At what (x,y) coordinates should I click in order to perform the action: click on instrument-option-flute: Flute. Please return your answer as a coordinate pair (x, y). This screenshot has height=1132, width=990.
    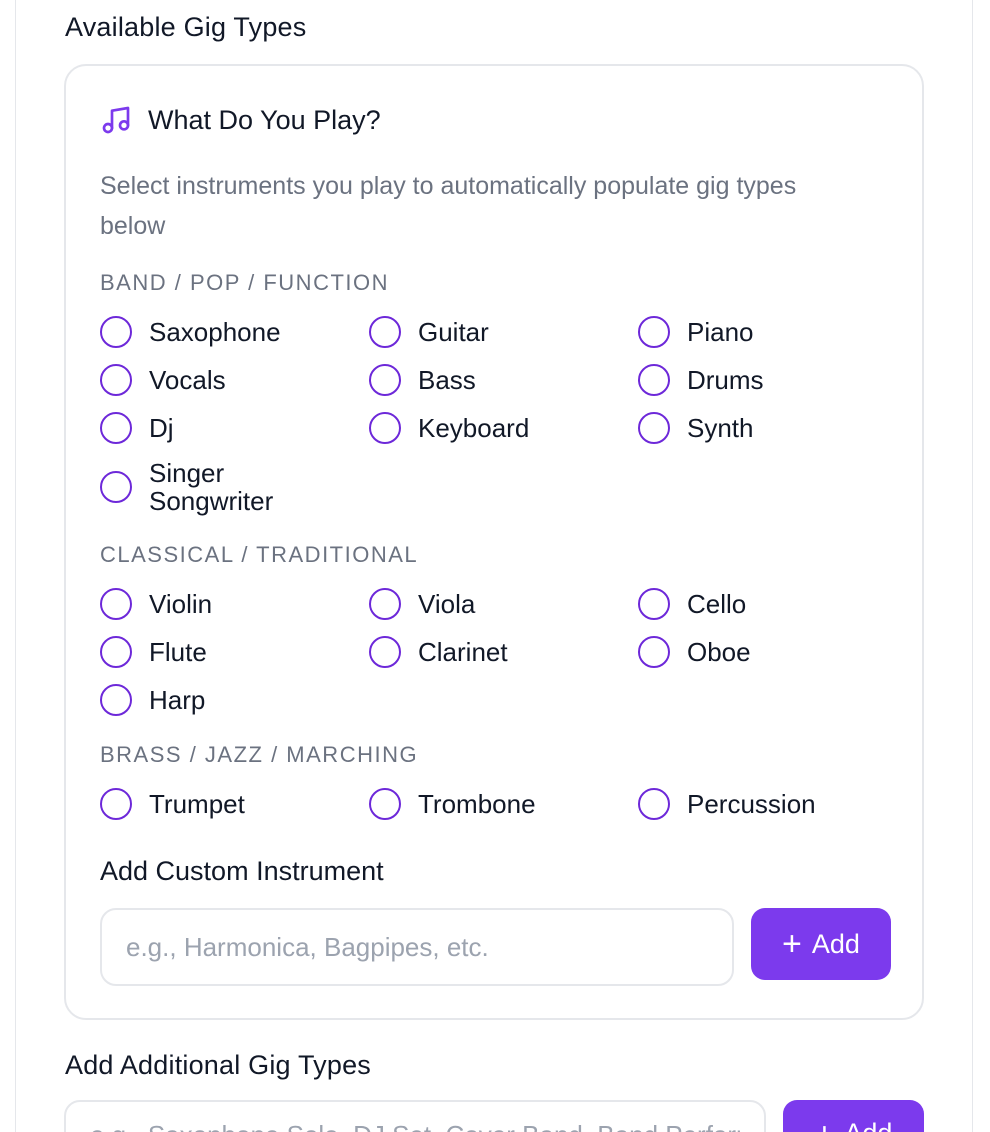
    Looking at the image, I should click on (153, 652).